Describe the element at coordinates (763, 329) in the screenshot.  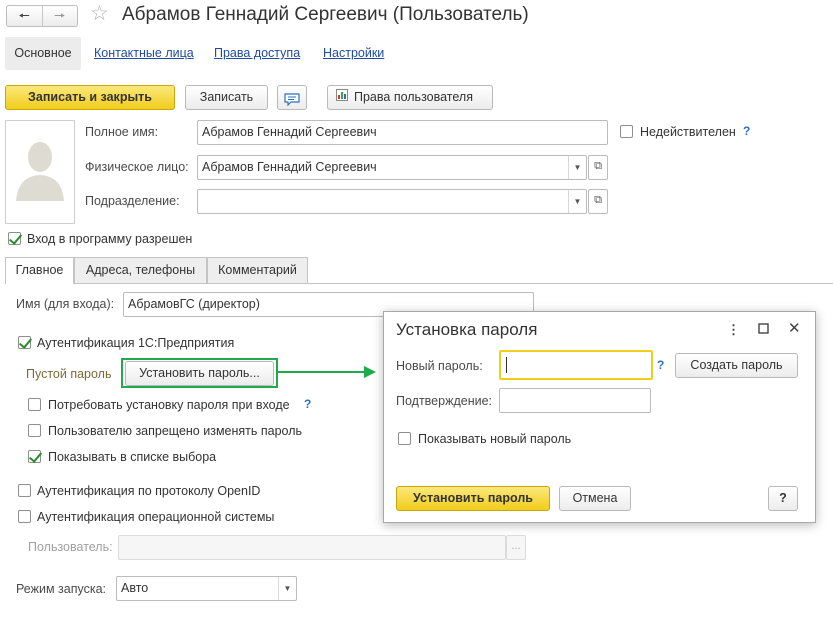
I see `maximize-icon` at that location.